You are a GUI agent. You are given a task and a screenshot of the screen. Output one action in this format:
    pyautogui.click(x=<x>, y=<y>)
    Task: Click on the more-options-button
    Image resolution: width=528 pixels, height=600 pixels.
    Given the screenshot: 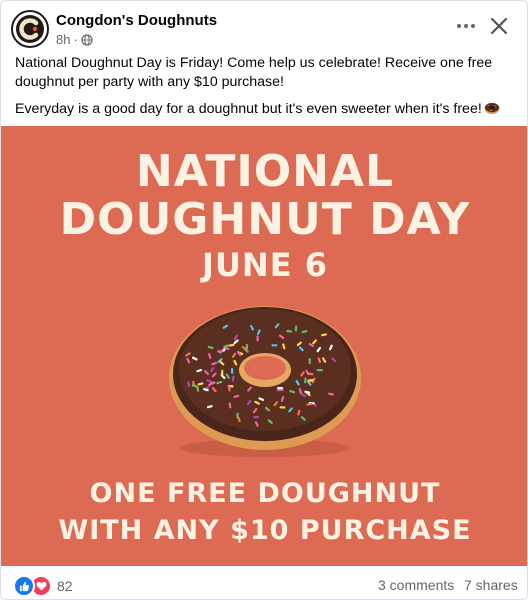 What is the action you would take?
    pyautogui.click(x=466, y=26)
    